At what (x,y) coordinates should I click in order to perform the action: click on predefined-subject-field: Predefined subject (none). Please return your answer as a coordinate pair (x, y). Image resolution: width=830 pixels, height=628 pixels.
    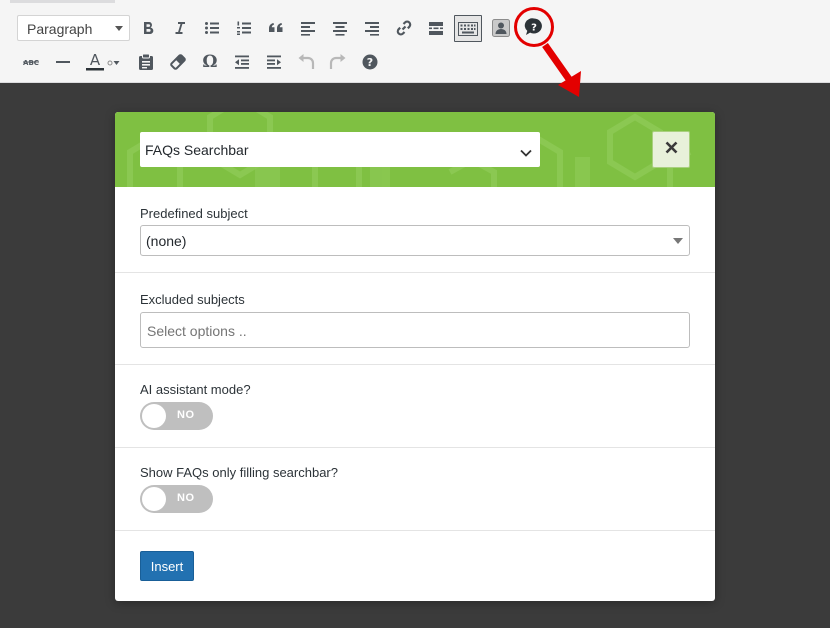
    Looking at the image, I should click on (415, 230).